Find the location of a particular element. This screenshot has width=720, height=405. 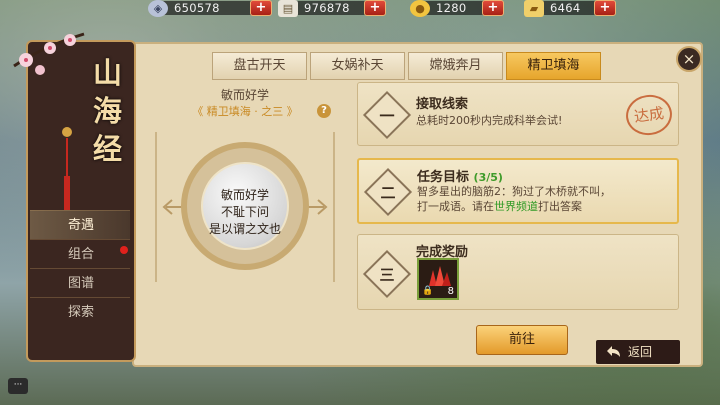

resource-gold: ● 1280 + is located at coordinates (460, 8).